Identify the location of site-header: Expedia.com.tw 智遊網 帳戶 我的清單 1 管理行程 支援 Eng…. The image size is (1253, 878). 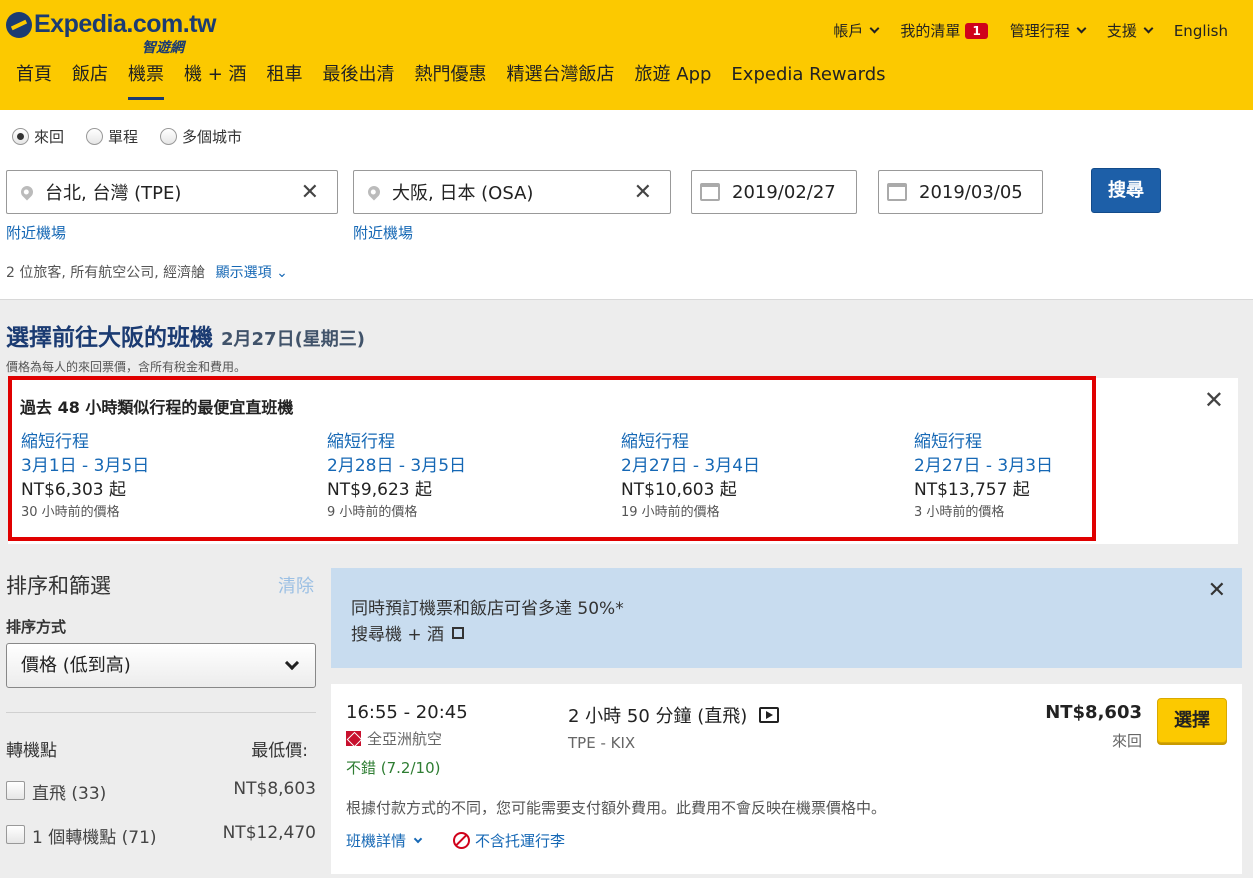
(626, 55).